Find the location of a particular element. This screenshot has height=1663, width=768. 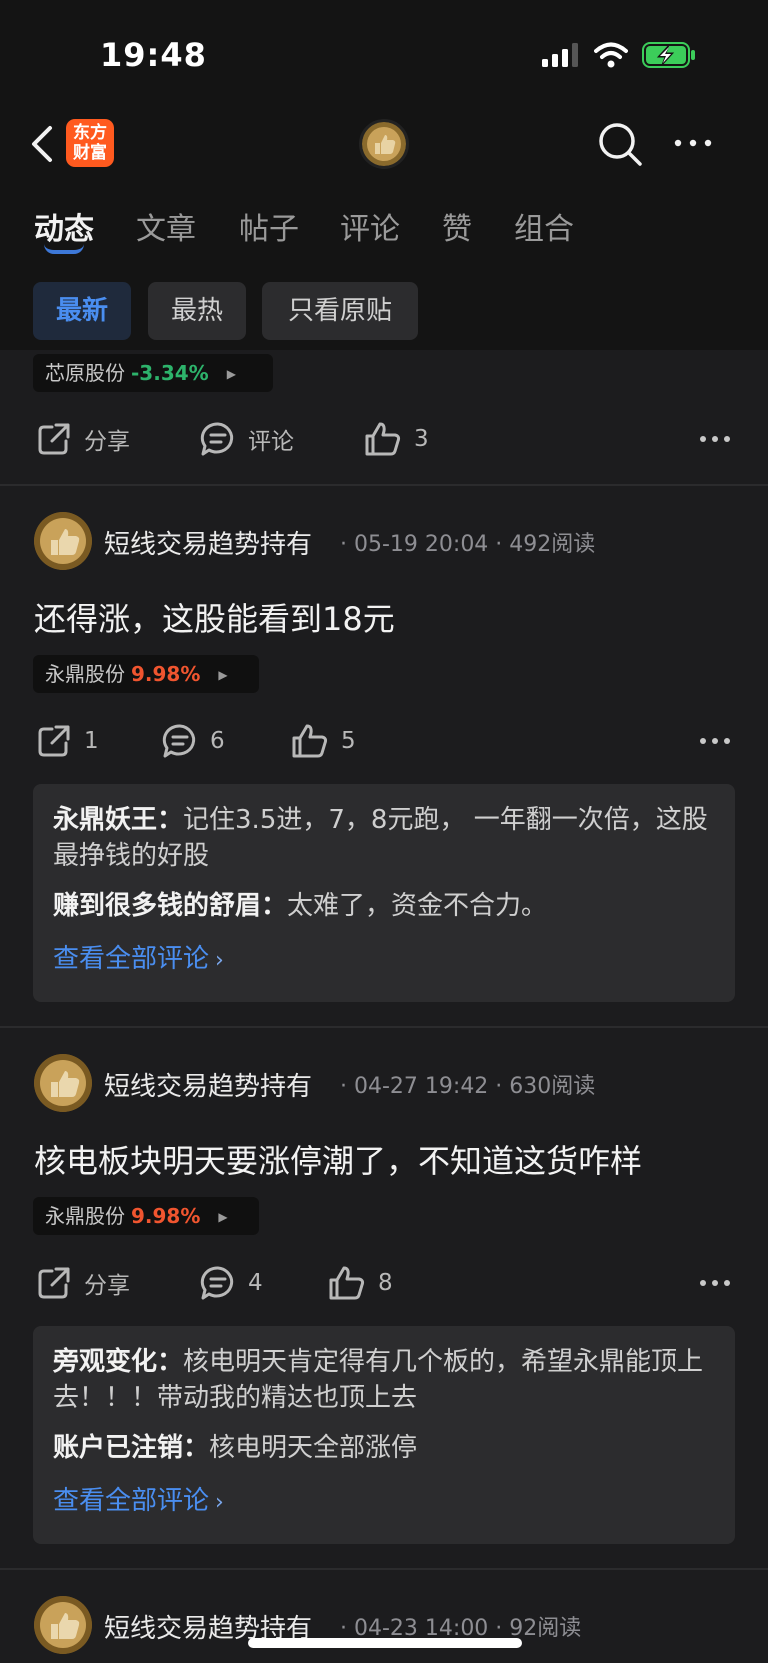

more-button is located at coordinates (693, 143).